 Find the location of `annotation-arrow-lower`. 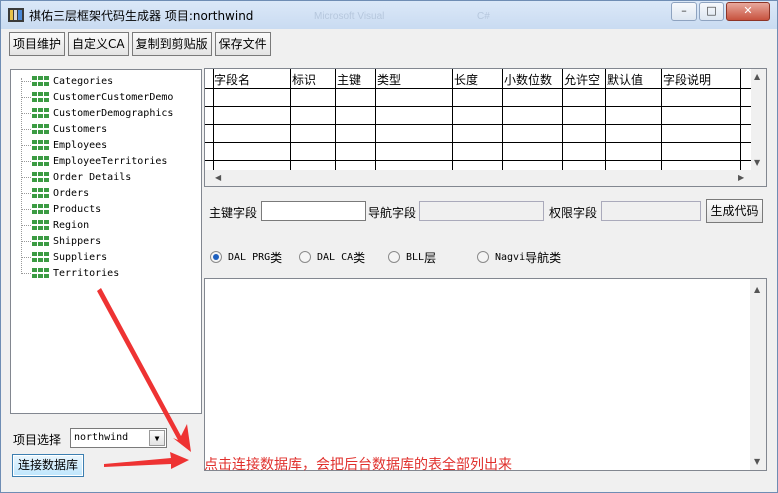

annotation-arrow-lower is located at coordinates (146, 460).